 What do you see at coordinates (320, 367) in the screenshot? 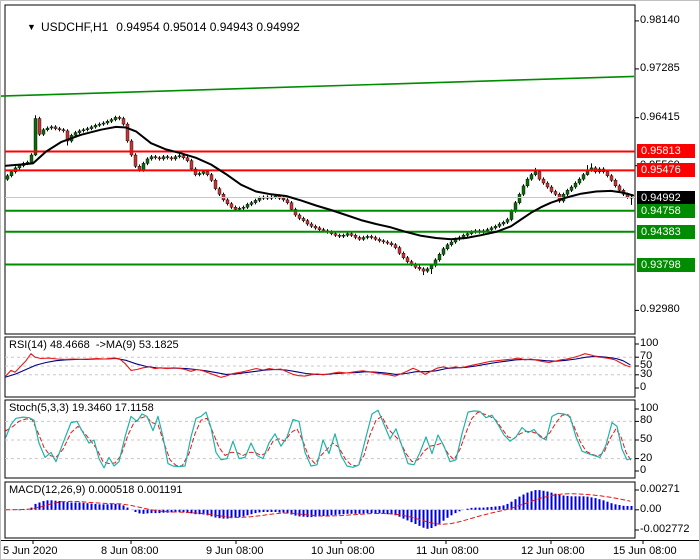
I see `rsi-panel-frame` at bounding box center [320, 367].